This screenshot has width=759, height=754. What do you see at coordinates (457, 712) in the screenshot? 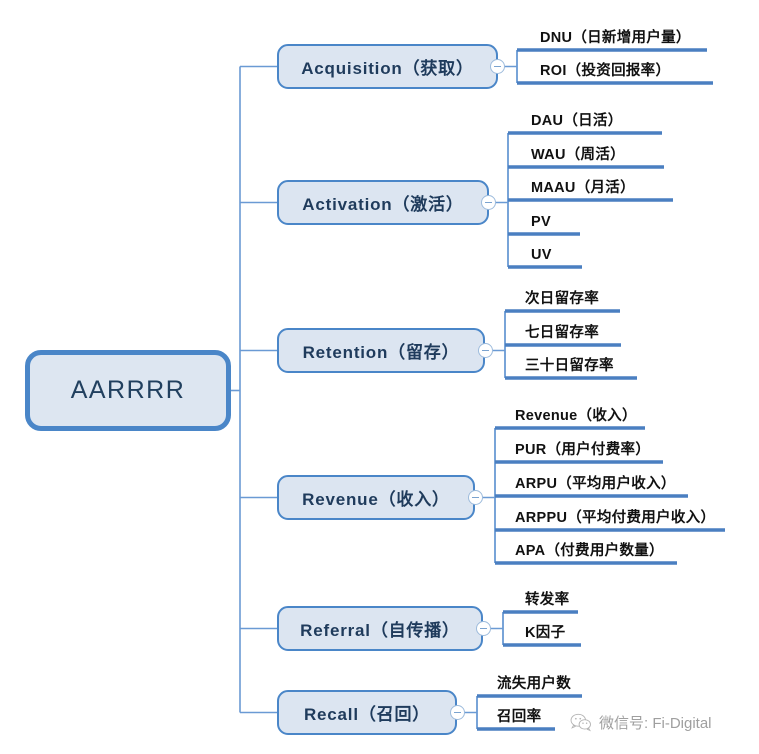
I see `collapse-toggle-recall` at bounding box center [457, 712].